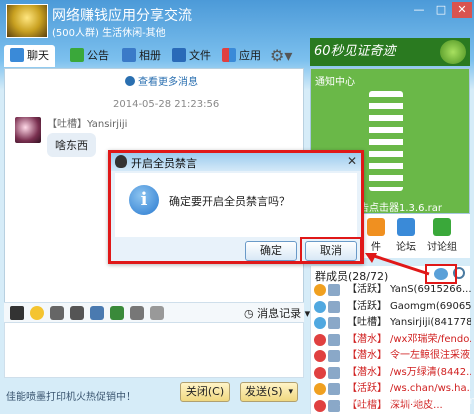  What do you see at coordinates (71, 145) in the screenshot?
I see `message-bubble: 啥东西` at bounding box center [71, 145].